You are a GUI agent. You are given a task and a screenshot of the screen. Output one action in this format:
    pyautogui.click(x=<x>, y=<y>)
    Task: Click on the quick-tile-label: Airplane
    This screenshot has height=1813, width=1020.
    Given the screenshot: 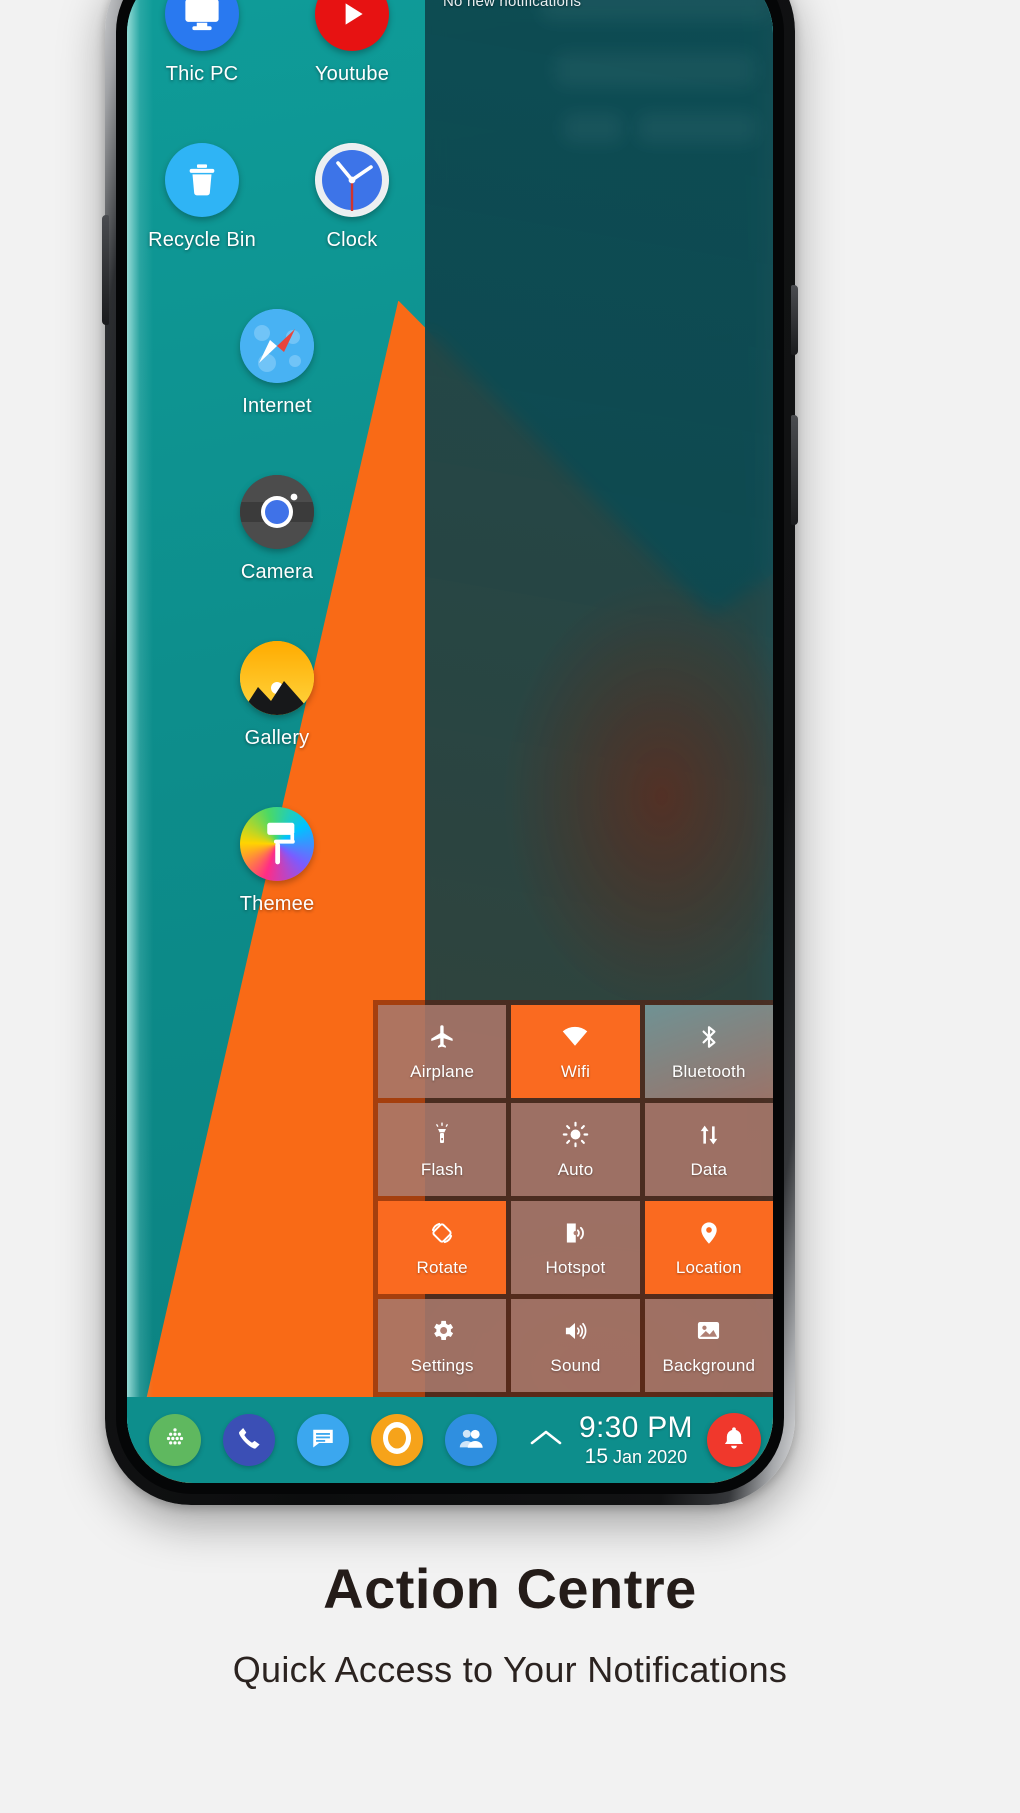 What is the action you would take?
    pyautogui.click(x=442, y=1071)
    